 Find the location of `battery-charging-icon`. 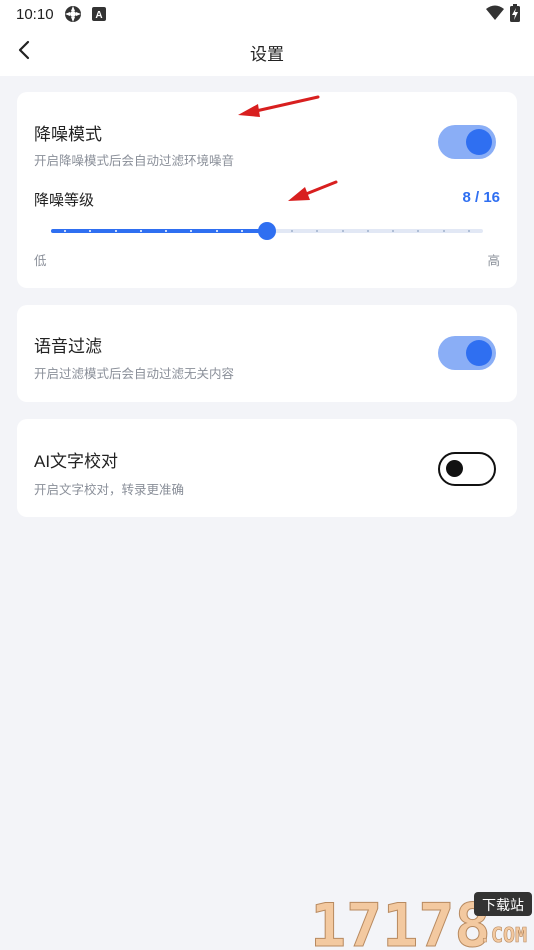

battery-charging-icon is located at coordinates (515, 15).